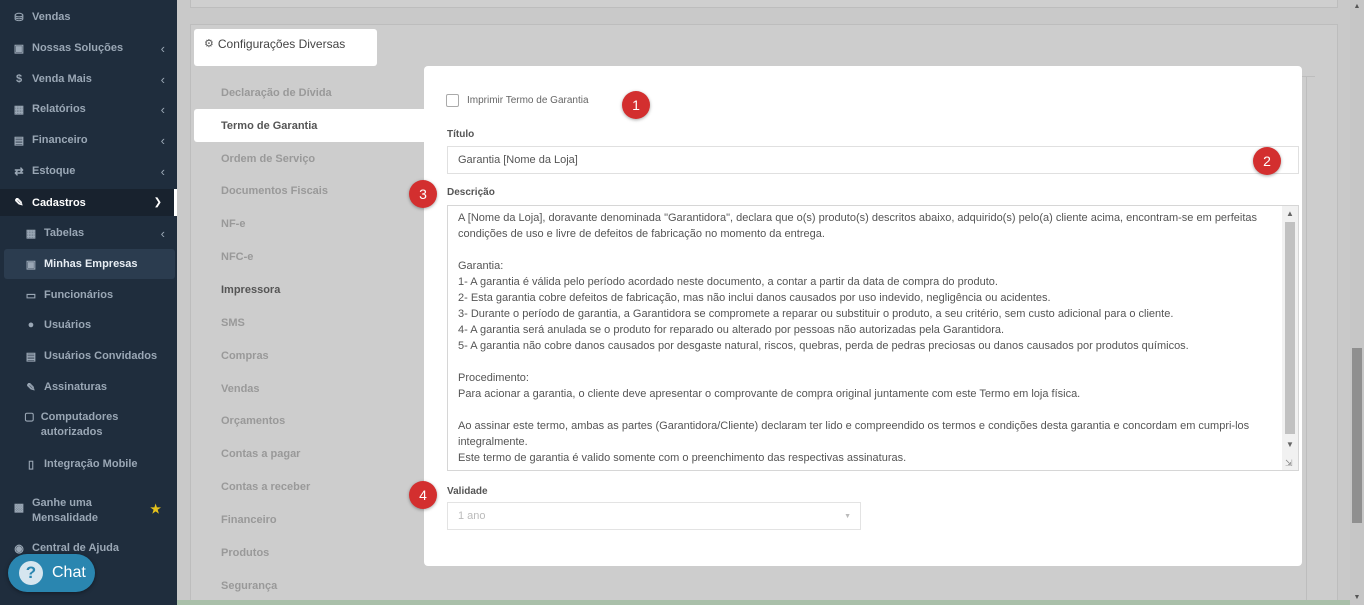 The width and height of the screenshot is (1364, 605). What do you see at coordinates (155, 509) in the screenshot?
I see `star-icon: ★` at bounding box center [155, 509].